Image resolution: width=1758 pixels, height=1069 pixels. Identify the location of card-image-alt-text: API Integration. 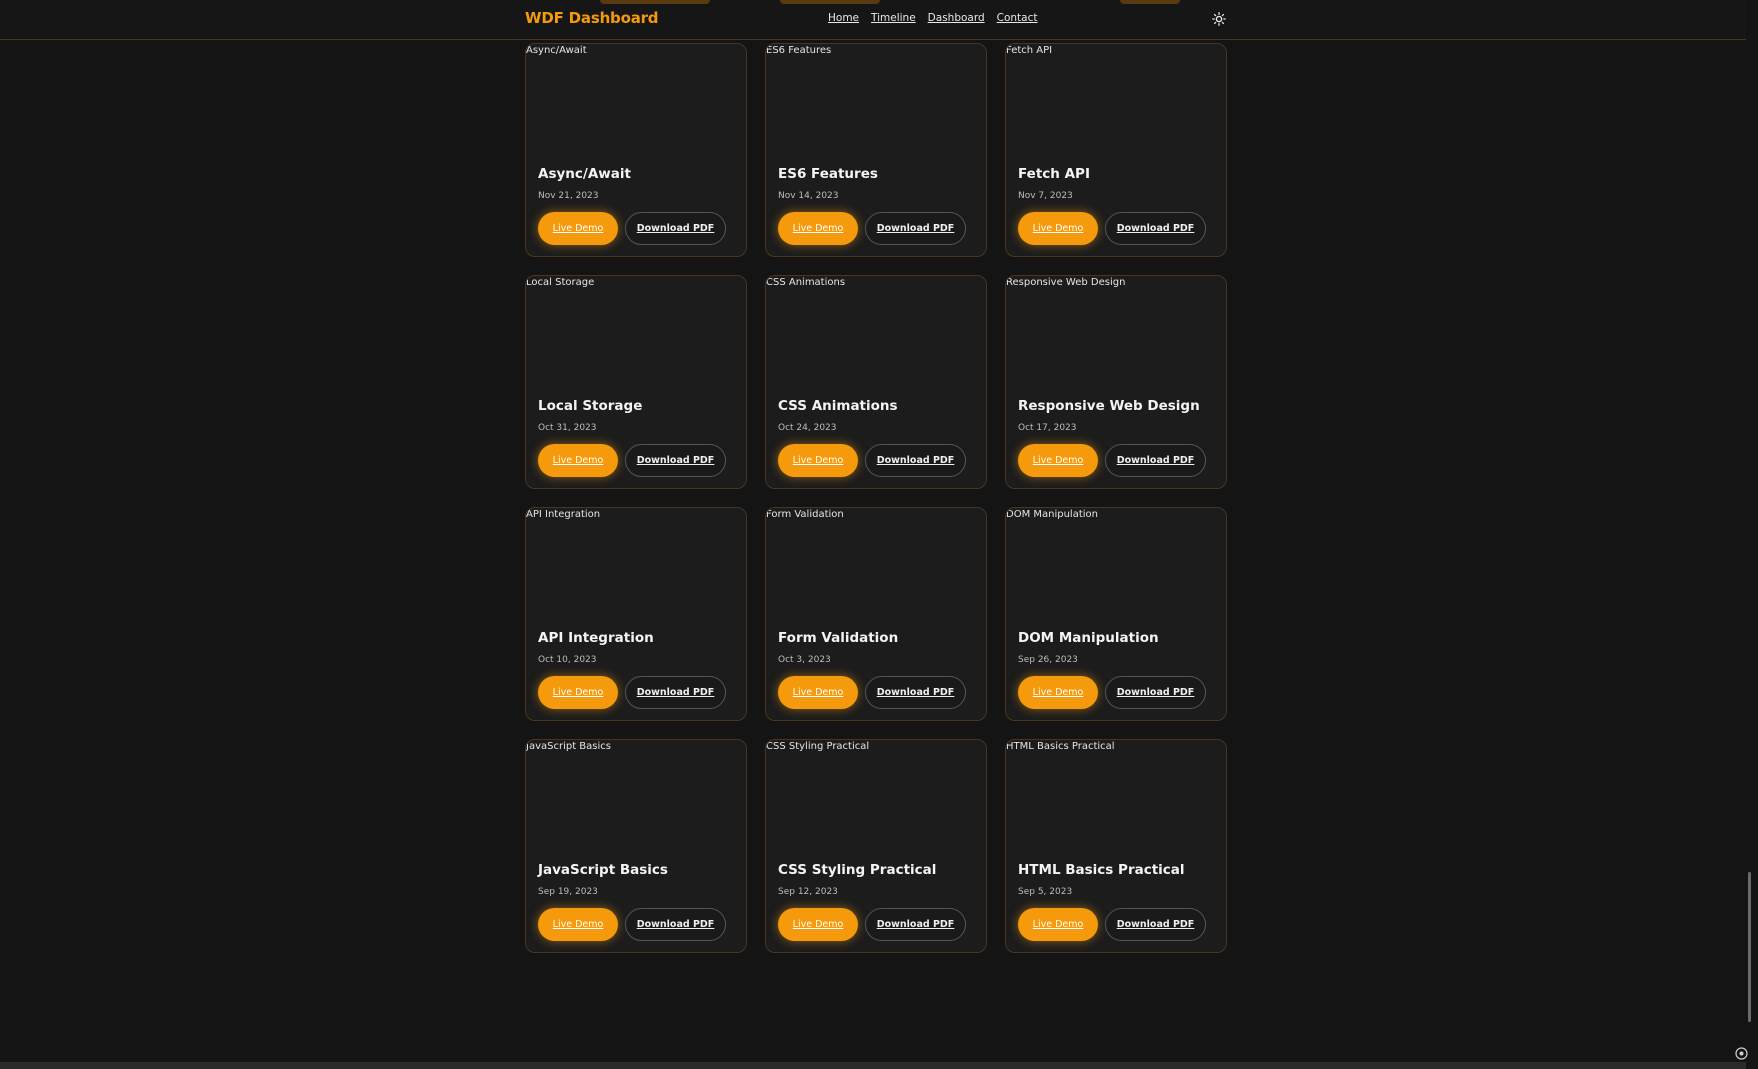
(563, 514).